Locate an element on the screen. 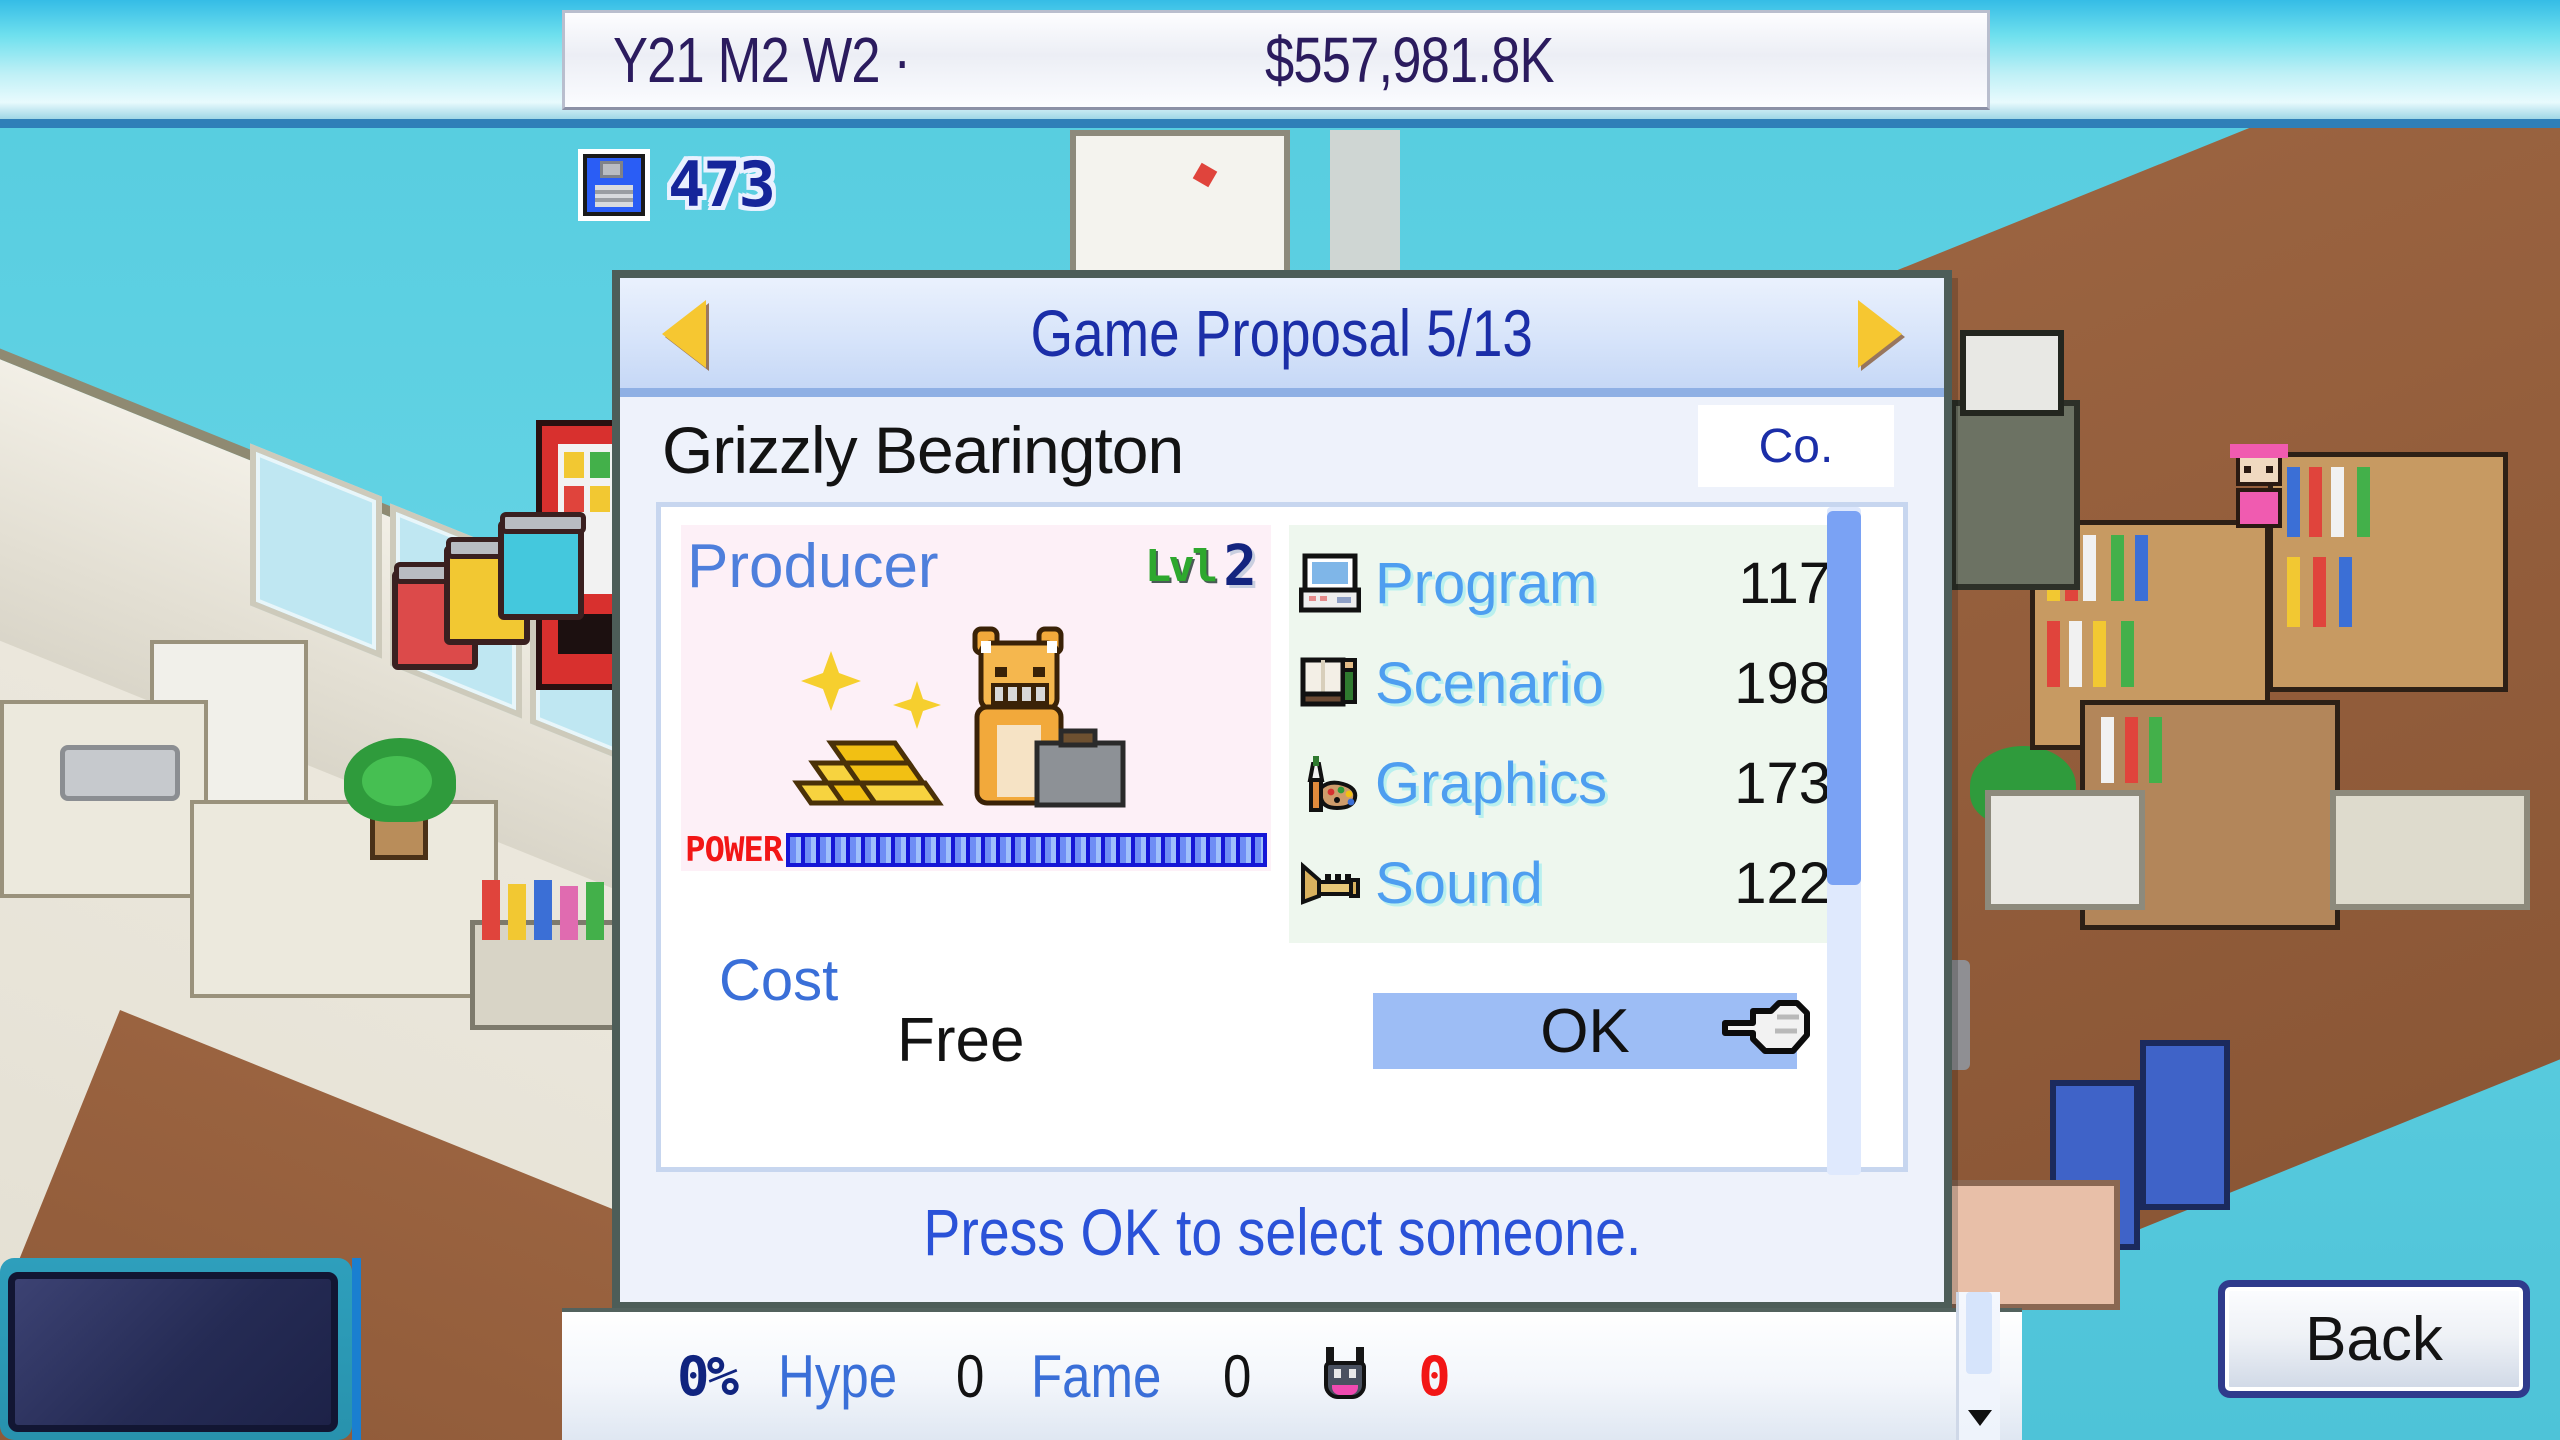  character-header: Producer Lvl 2 is located at coordinates (976, 566).